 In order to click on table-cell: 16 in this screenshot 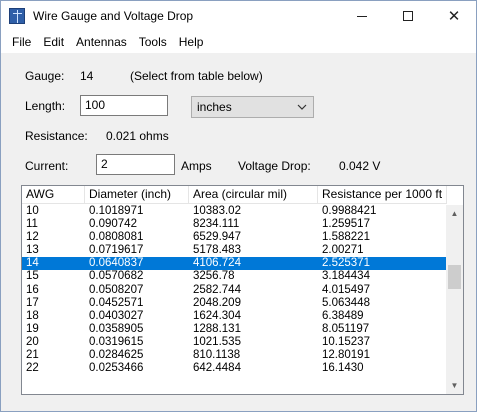, I will do `click(32, 289)`.